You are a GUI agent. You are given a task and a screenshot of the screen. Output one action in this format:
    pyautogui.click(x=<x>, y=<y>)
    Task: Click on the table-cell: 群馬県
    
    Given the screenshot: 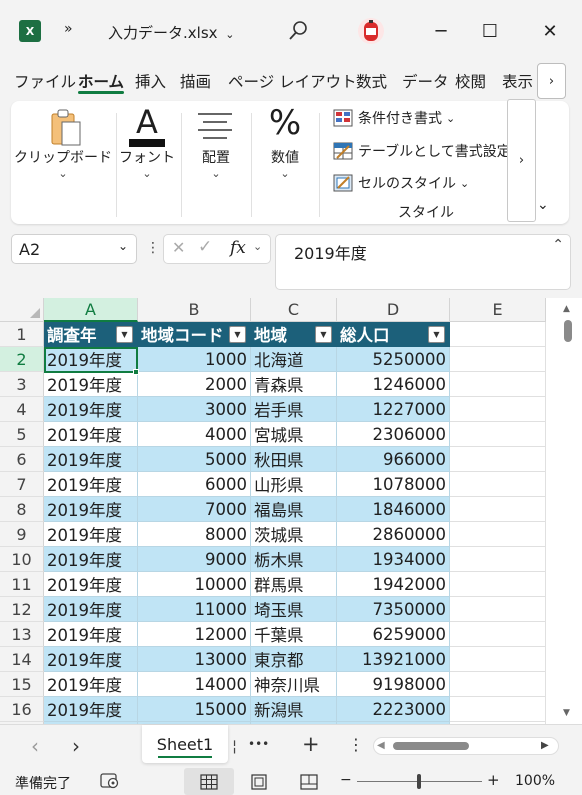 What is the action you would take?
    pyautogui.click(x=294, y=584)
    